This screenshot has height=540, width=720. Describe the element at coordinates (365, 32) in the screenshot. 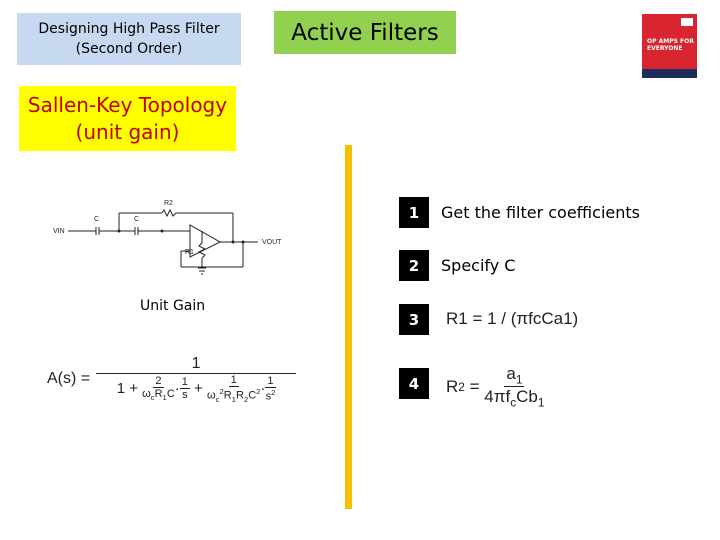

I see `section-title: Active Filters` at that location.